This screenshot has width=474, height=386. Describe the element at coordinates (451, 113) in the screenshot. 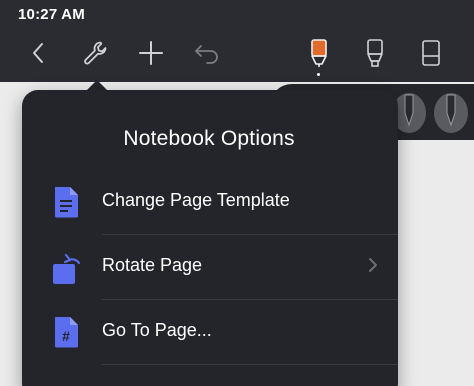

I see `pen-preset-icon` at that location.